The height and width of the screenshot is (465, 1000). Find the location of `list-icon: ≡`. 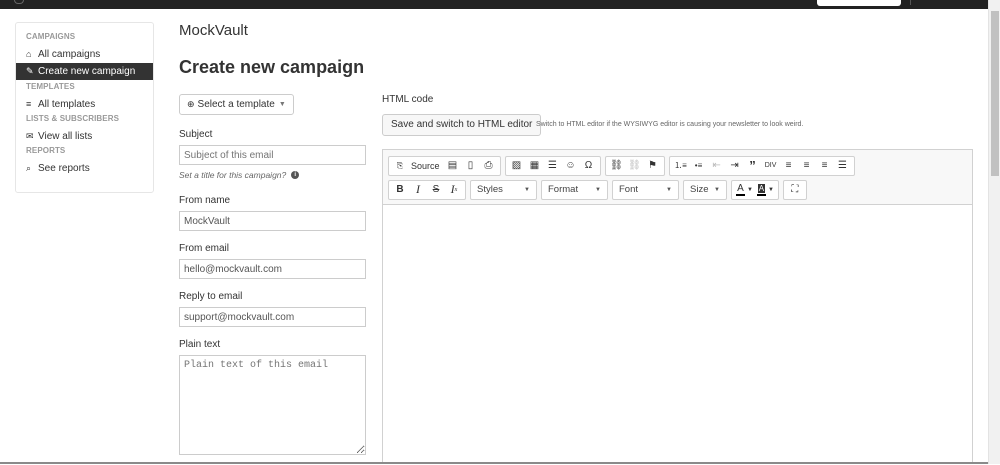

list-icon: ≡ is located at coordinates (32, 104).